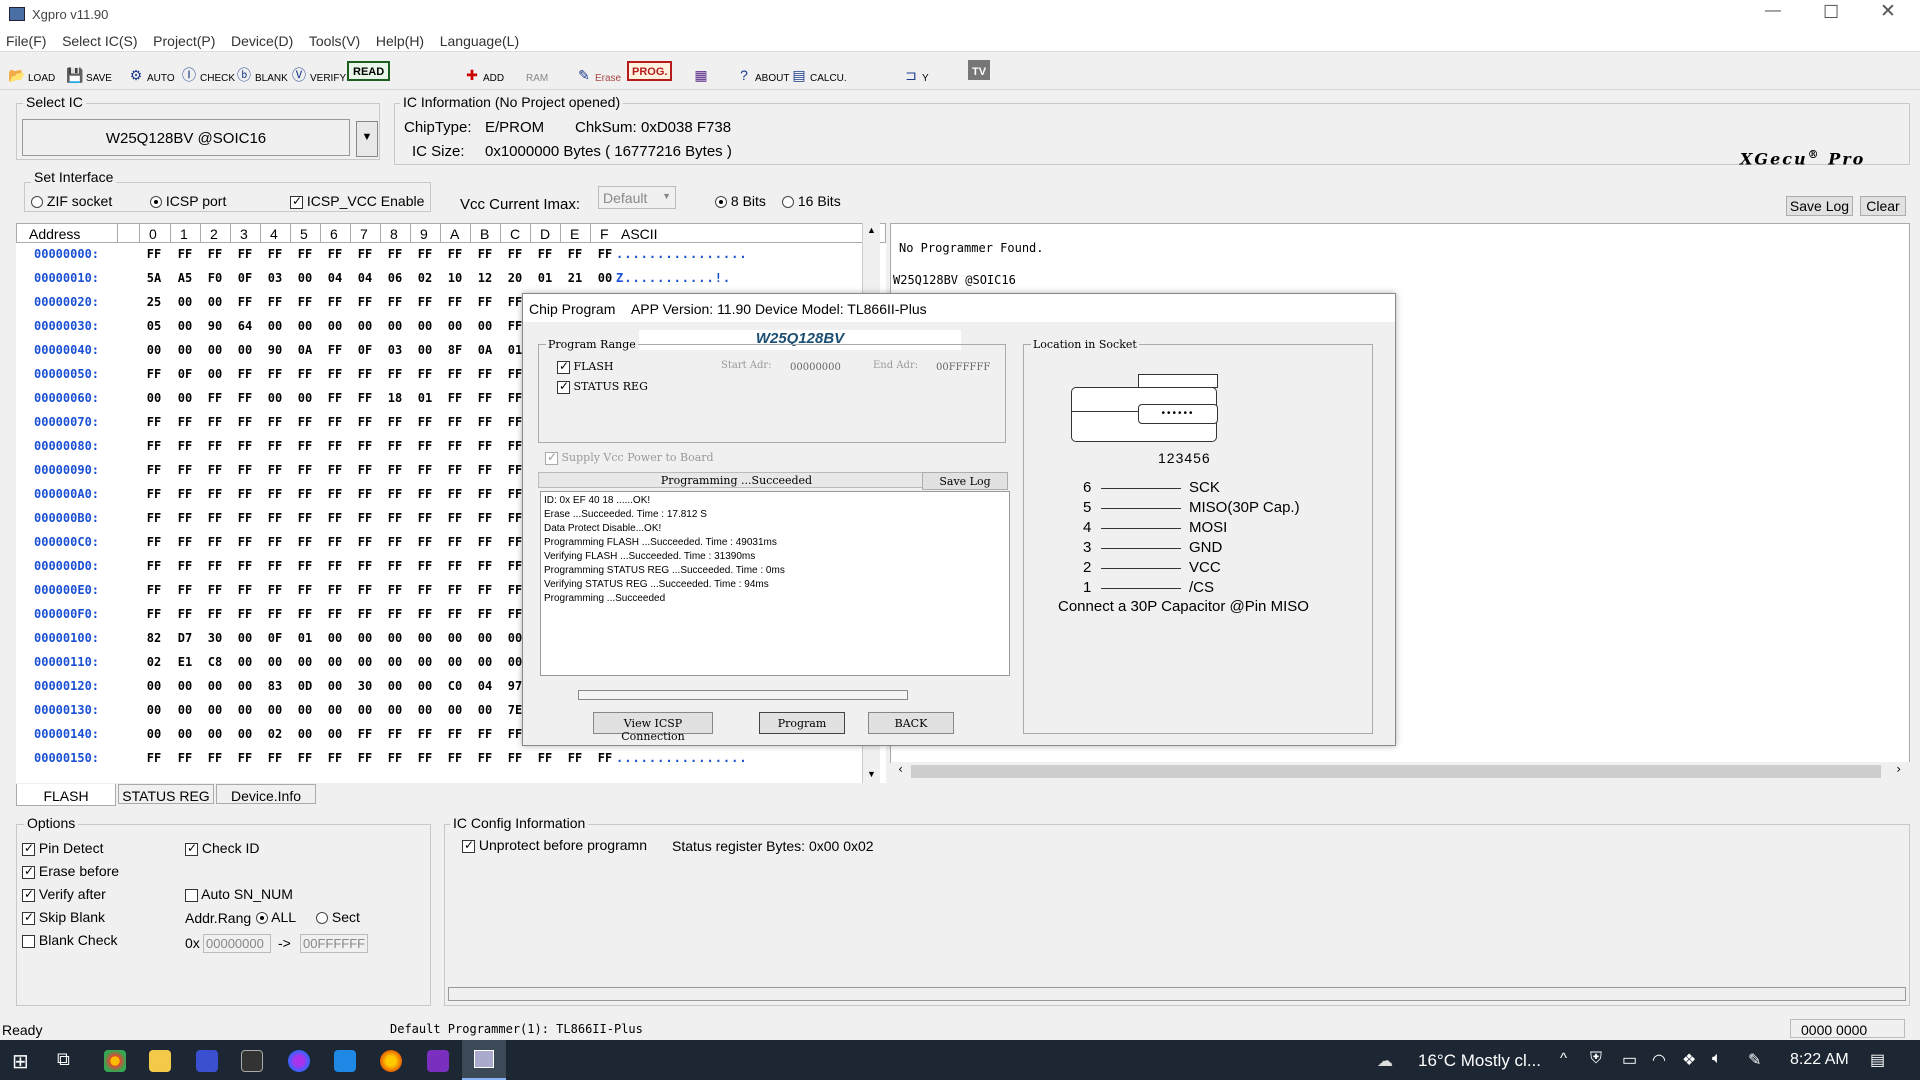 The height and width of the screenshot is (1080, 1920). I want to click on pin-detect-checkbox: Pin Detect, so click(62, 848).